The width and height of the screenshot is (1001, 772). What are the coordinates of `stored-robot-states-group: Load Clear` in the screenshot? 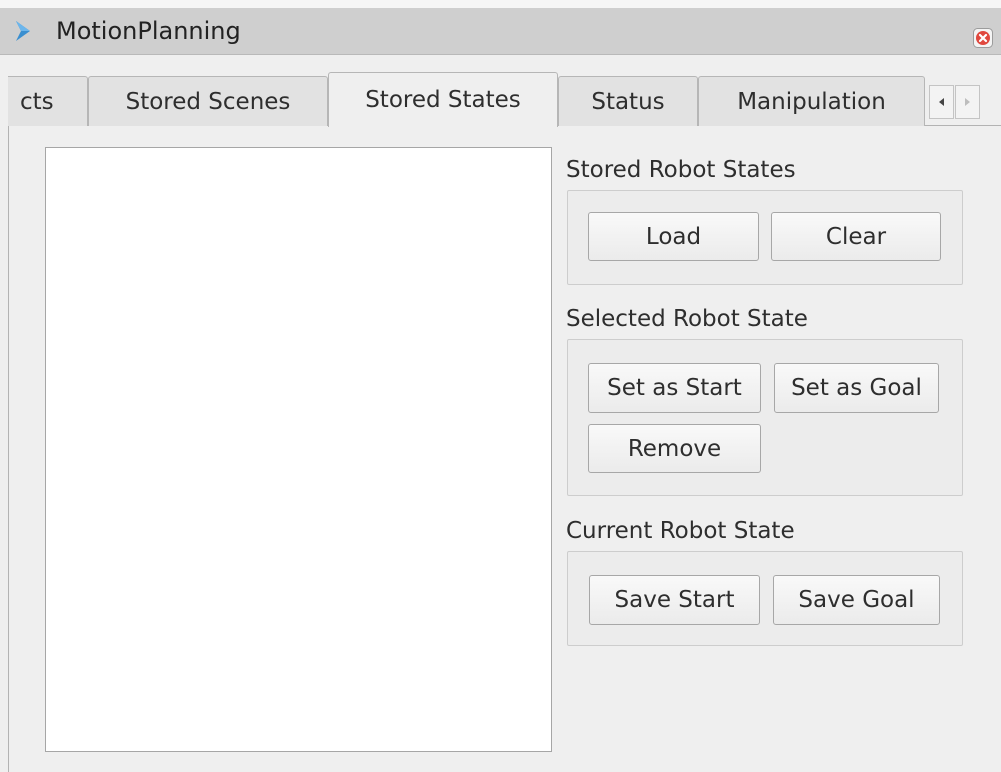 It's located at (765, 237).